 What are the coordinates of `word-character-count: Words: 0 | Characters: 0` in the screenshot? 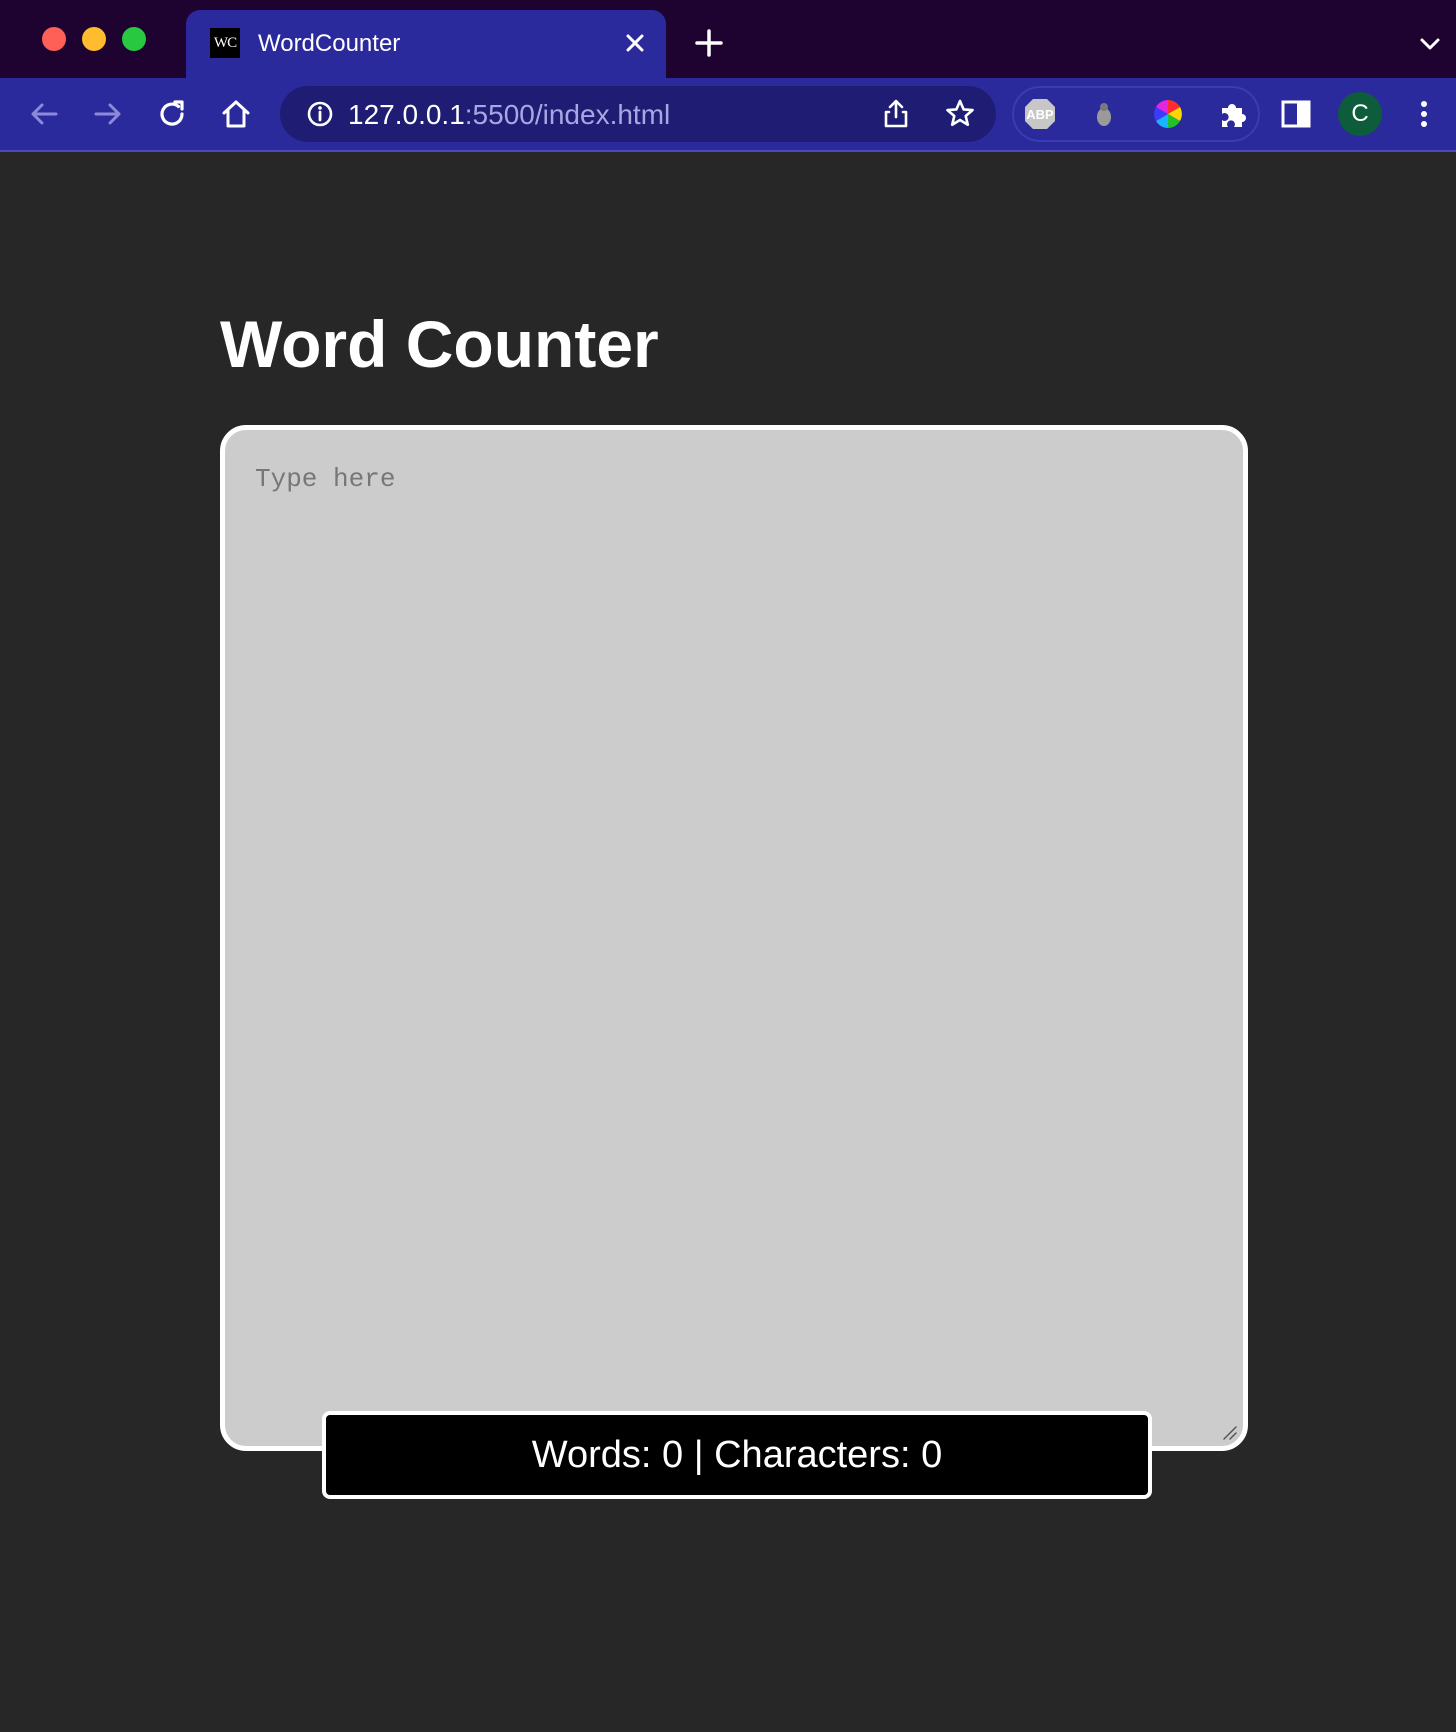 It's located at (737, 1455).